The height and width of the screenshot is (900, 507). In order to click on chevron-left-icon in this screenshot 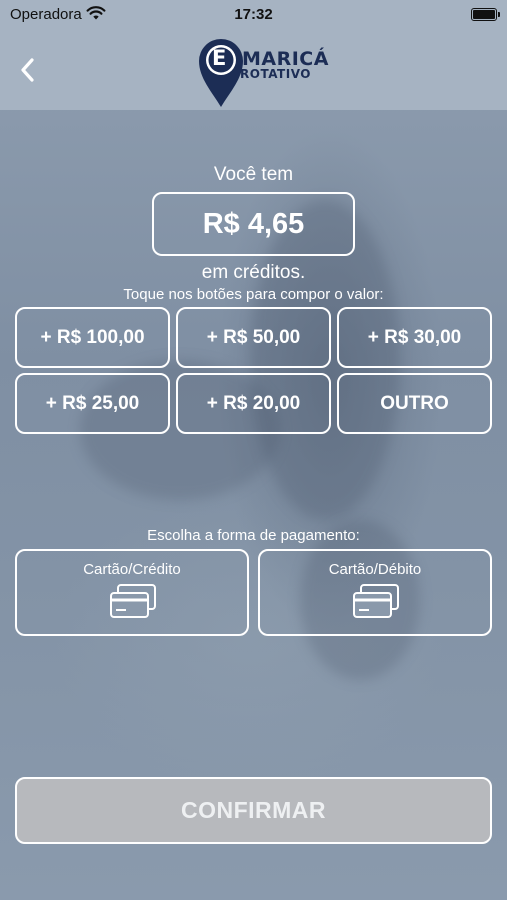, I will do `click(27, 70)`.